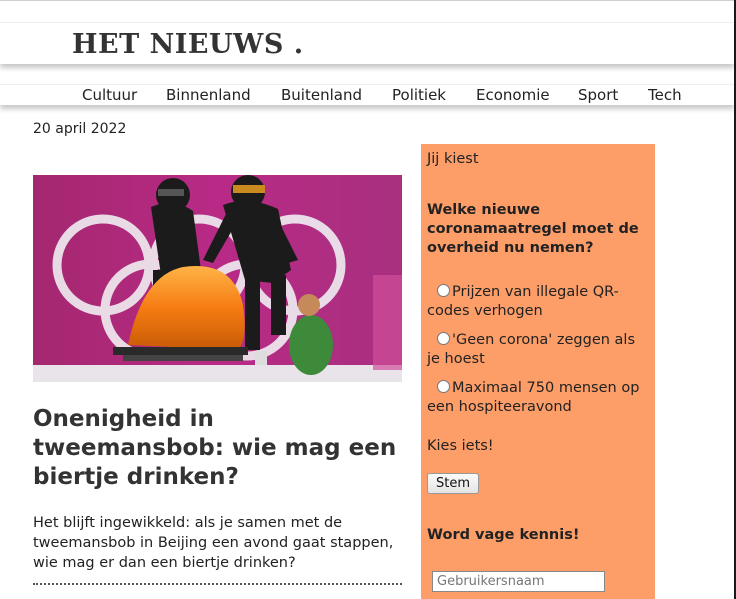 The width and height of the screenshot is (736, 599). What do you see at coordinates (503, 535) in the screenshot?
I see `login-title: Word vage kennis!` at bounding box center [503, 535].